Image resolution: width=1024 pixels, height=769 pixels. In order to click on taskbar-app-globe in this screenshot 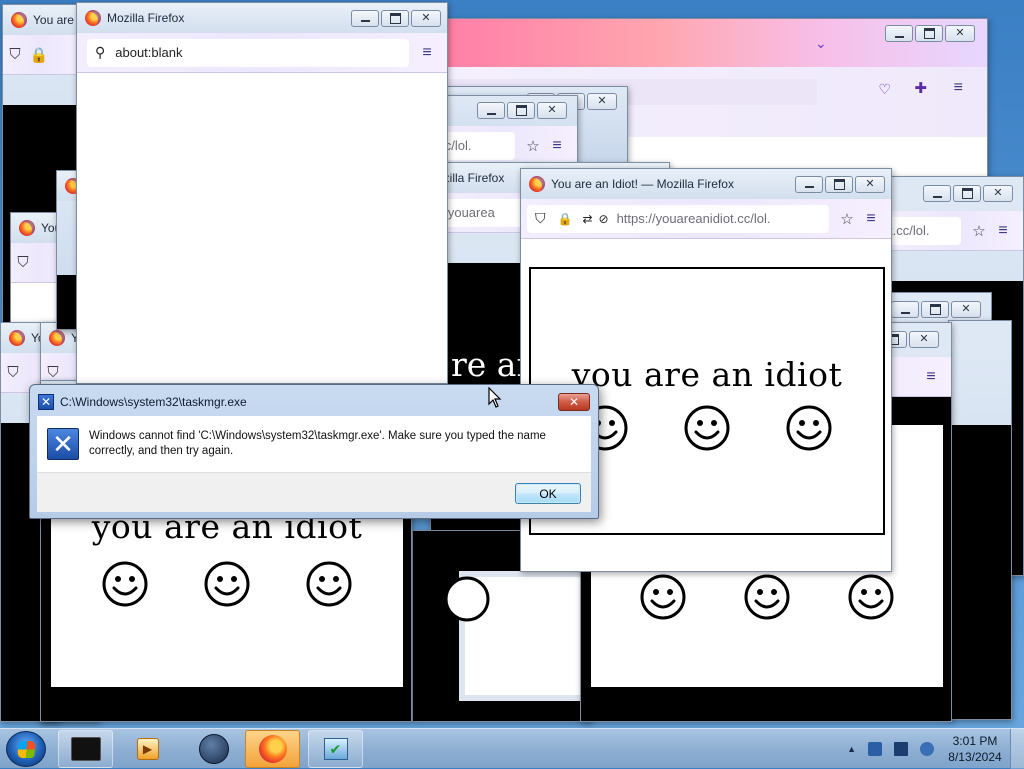, I will do `click(213, 749)`.